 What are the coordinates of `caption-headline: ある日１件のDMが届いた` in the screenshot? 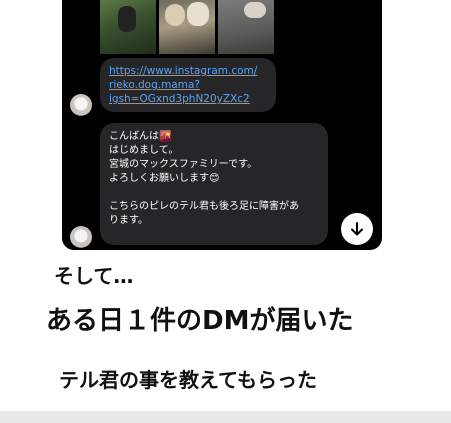 It's located at (200, 321).